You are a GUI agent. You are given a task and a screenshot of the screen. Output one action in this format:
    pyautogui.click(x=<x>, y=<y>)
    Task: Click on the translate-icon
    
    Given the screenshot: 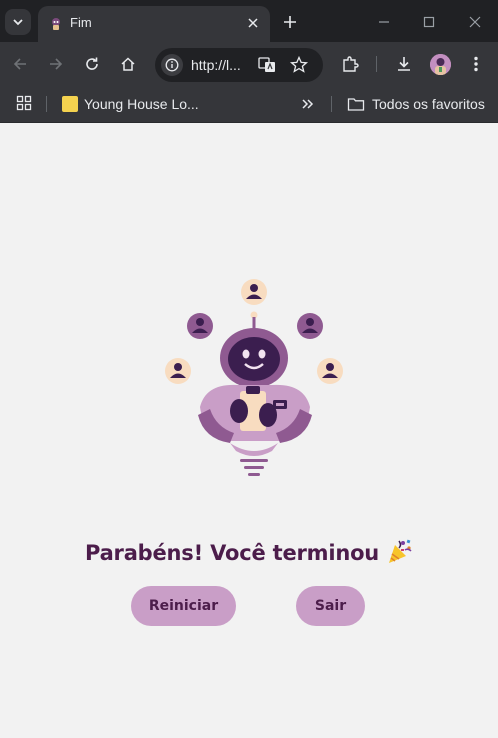 What is the action you would take?
    pyautogui.click(x=267, y=65)
    